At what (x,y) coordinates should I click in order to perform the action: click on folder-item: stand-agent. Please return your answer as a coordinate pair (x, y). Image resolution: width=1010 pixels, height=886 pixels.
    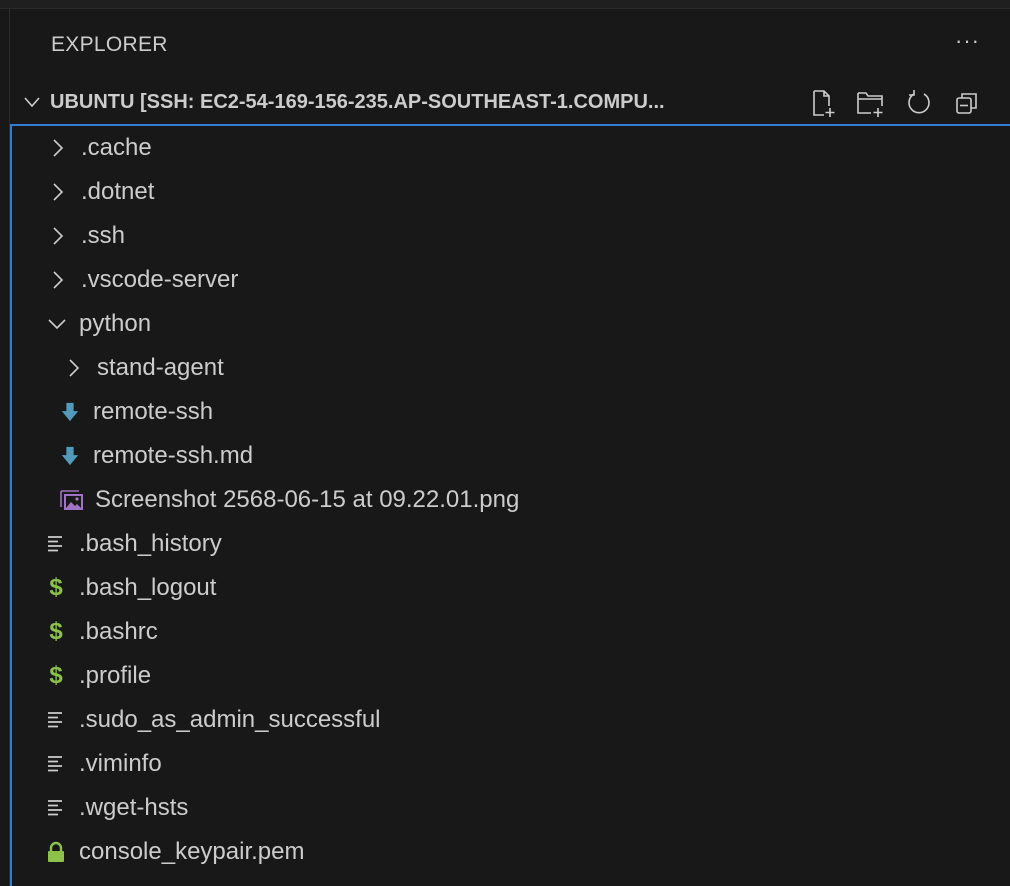
    Looking at the image, I should click on (511, 368).